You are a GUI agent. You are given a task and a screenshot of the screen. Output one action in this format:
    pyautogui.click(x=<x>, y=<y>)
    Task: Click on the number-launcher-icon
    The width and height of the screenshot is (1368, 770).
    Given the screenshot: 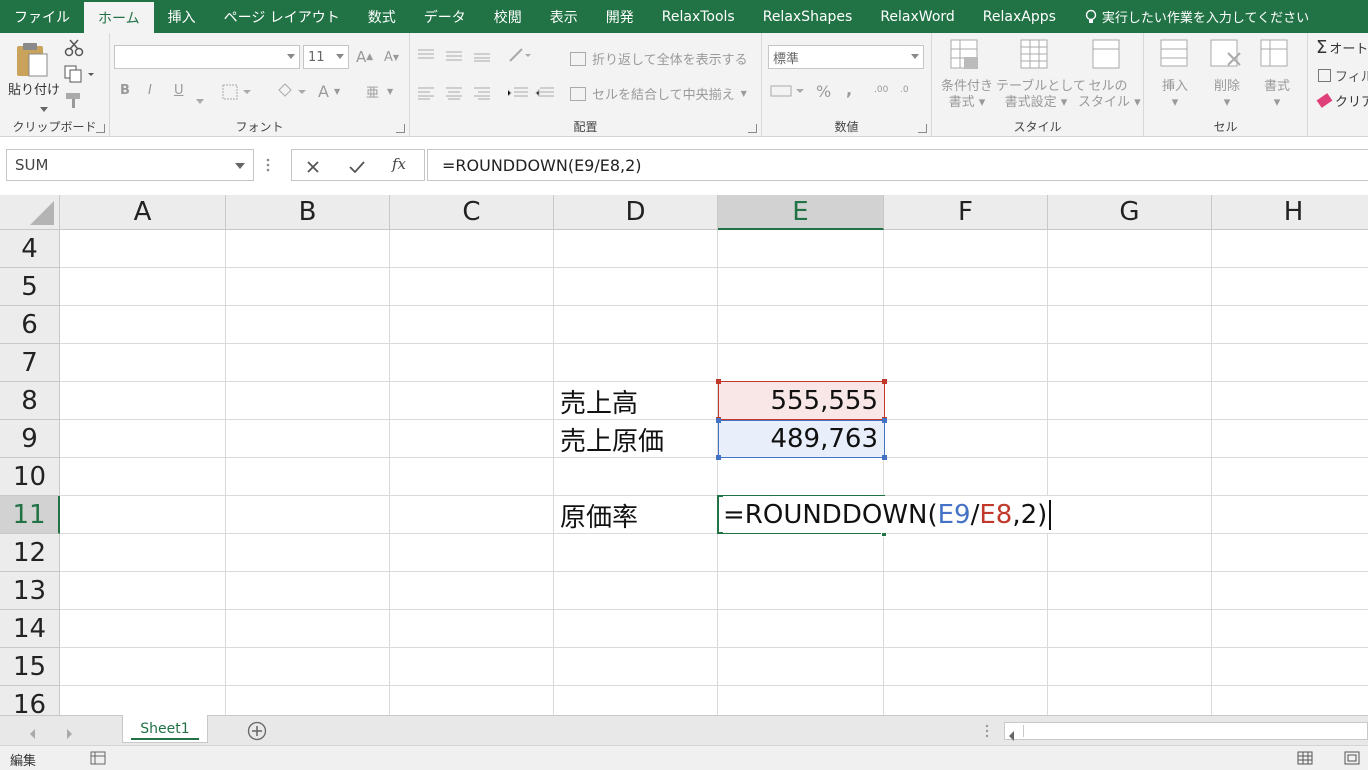 What is the action you would take?
    pyautogui.click(x=922, y=128)
    